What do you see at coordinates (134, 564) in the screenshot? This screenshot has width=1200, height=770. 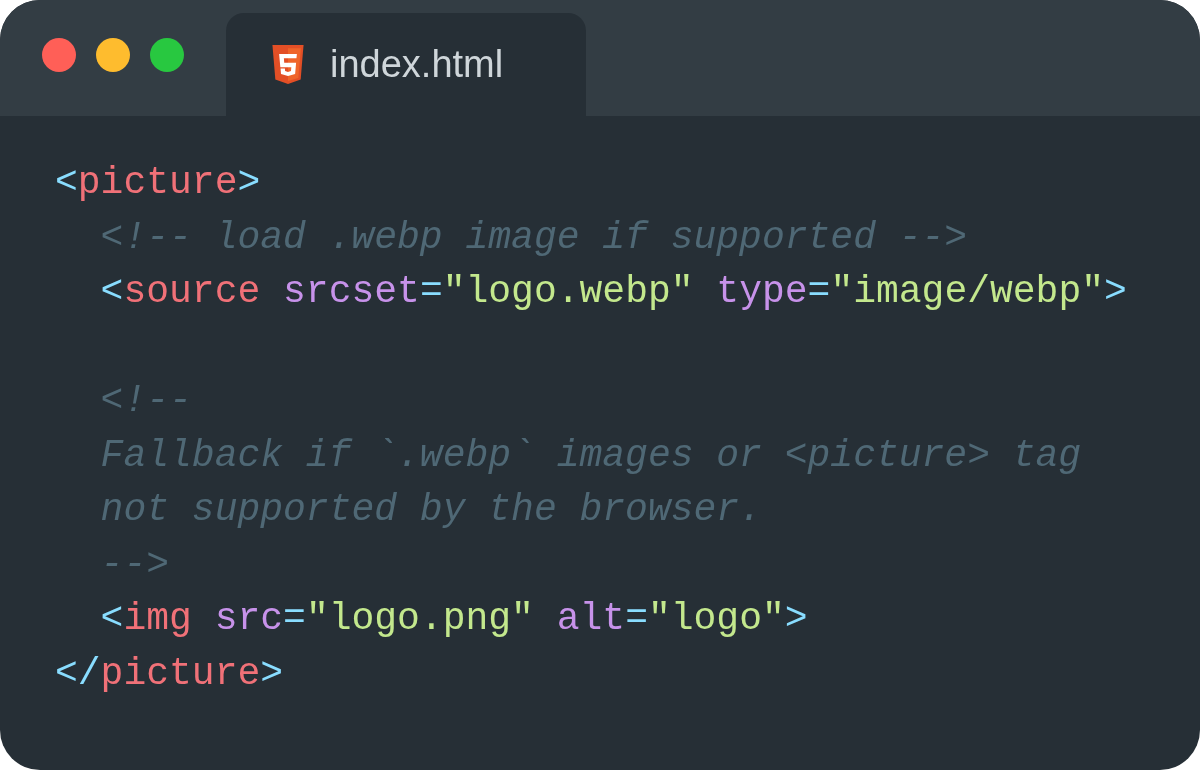 I see `code-line: -->` at bounding box center [134, 564].